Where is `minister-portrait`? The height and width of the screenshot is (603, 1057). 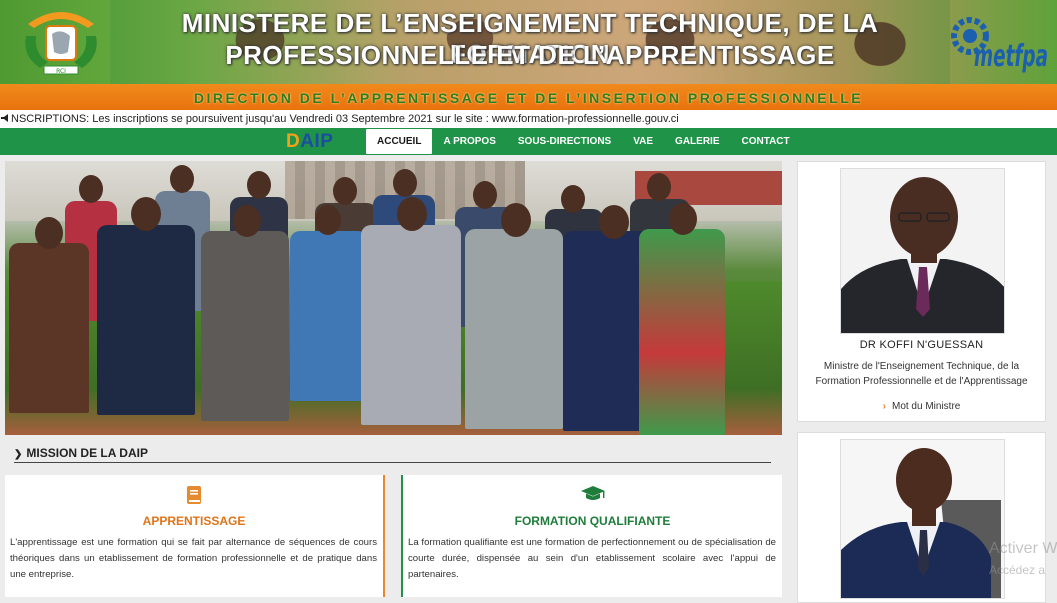 minister-portrait is located at coordinates (922, 251).